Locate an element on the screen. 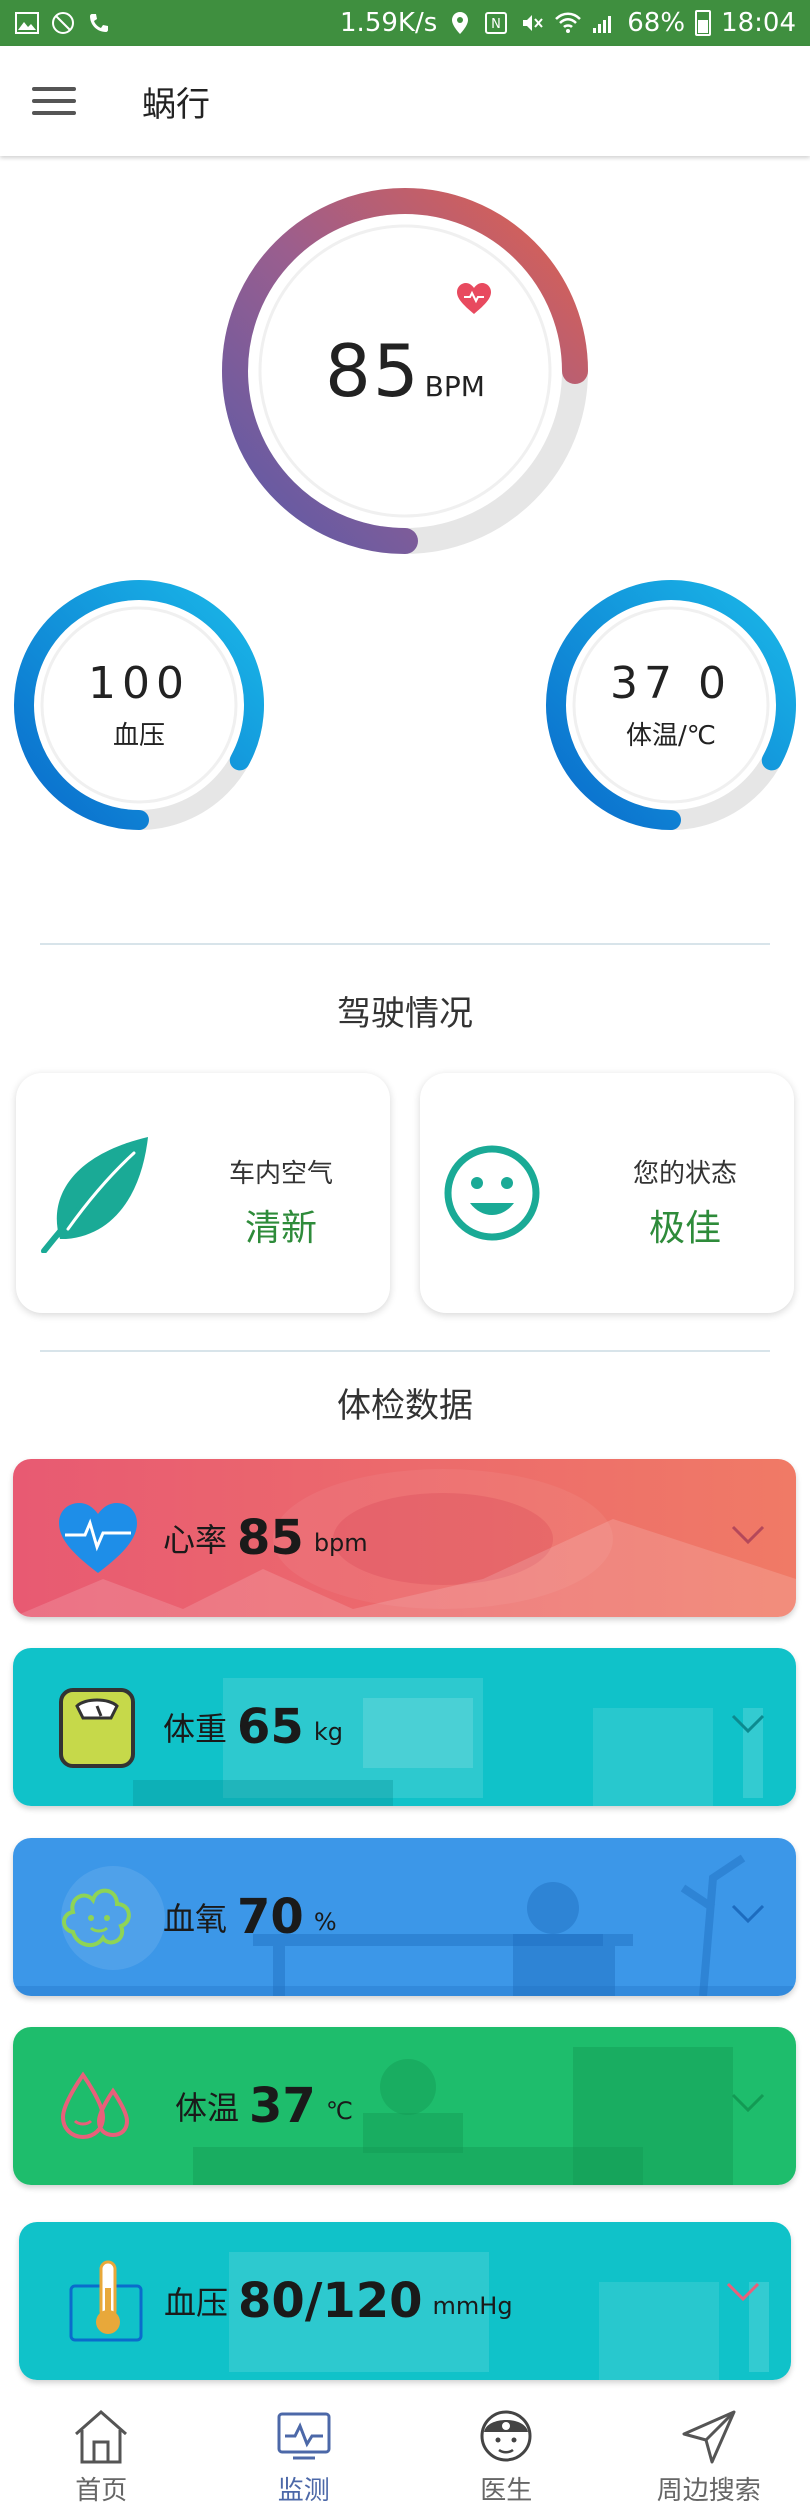 The height and width of the screenshot is (2508, 810). blood-pressure-data-value: 80/120 is located at coordinates (330, 2301).